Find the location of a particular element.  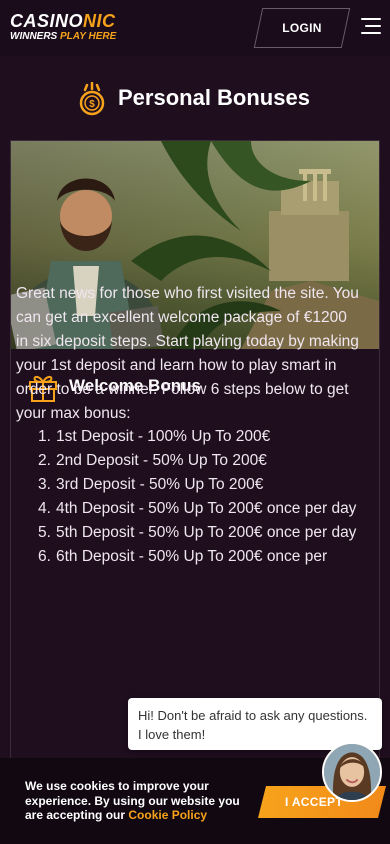

login-button-label: LOGIN is located at coordinates (302, 28).